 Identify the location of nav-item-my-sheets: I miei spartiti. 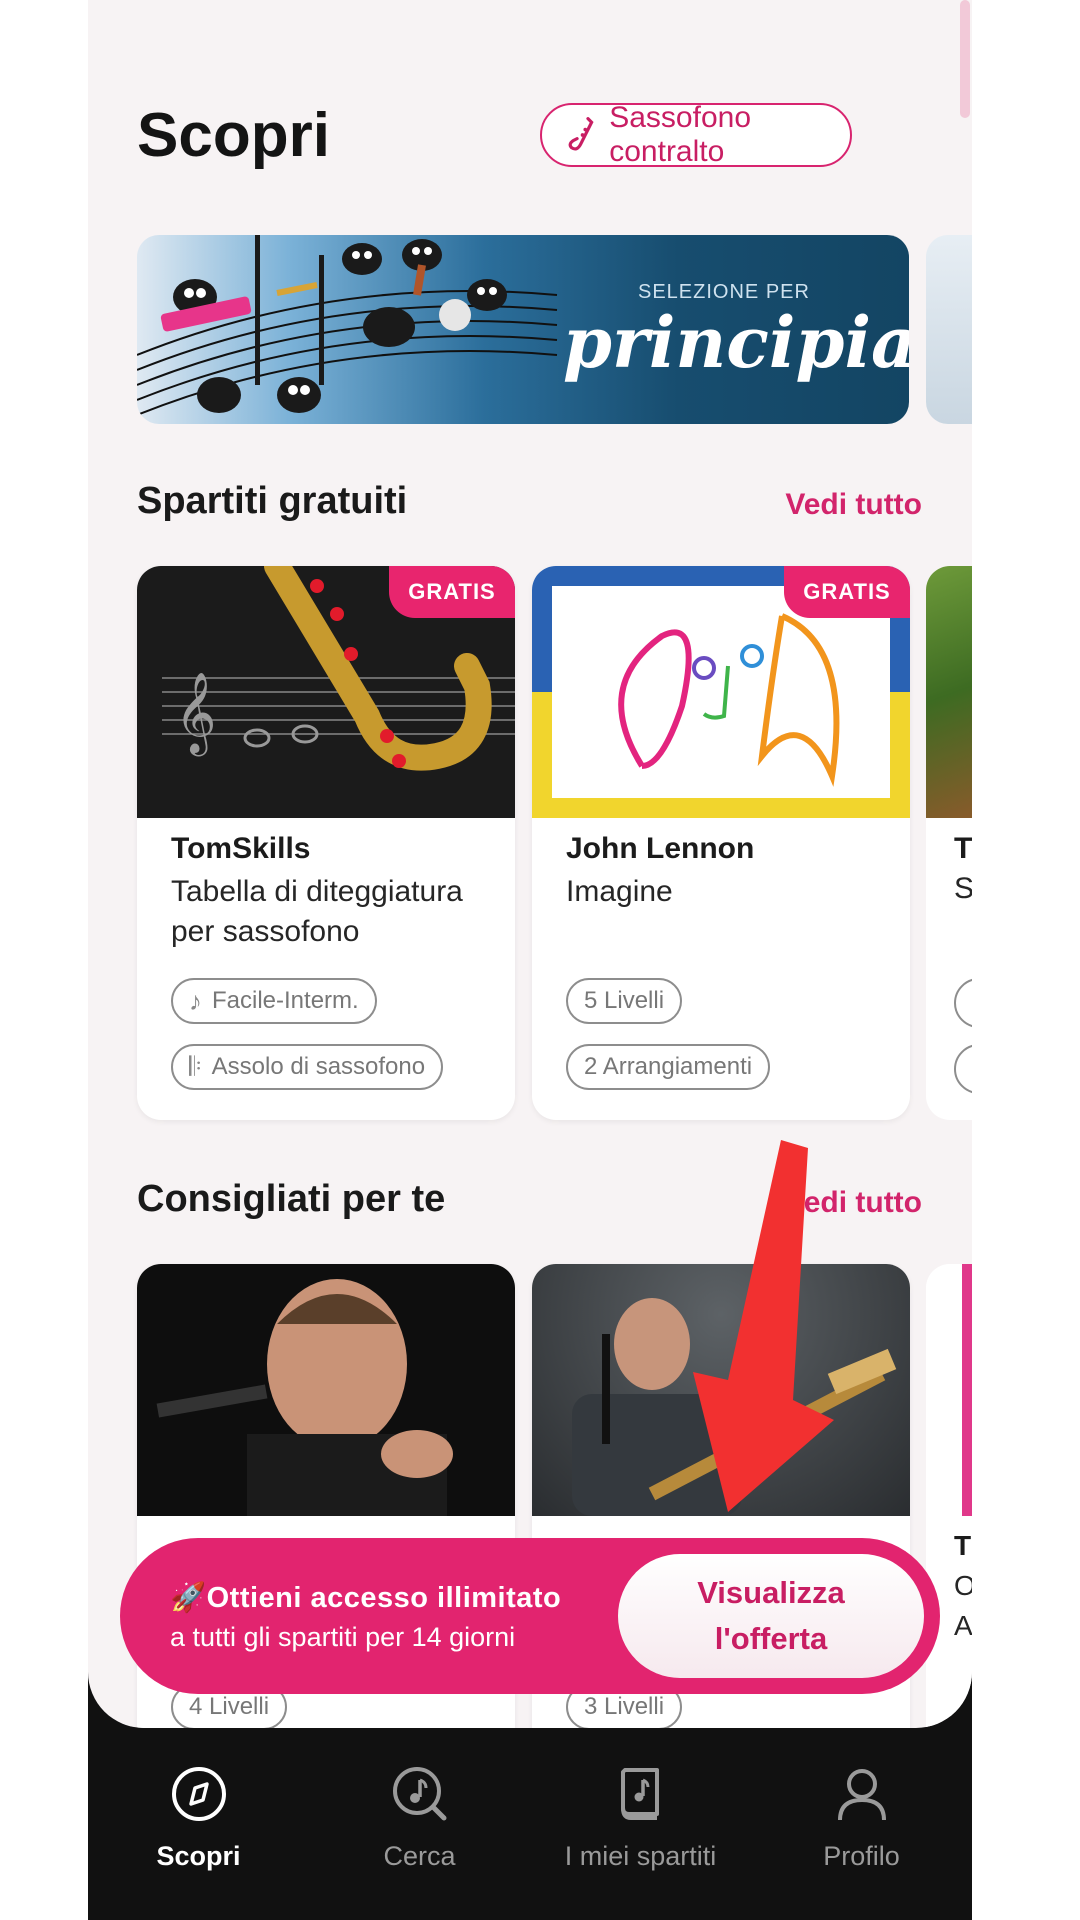
(640, 1818).